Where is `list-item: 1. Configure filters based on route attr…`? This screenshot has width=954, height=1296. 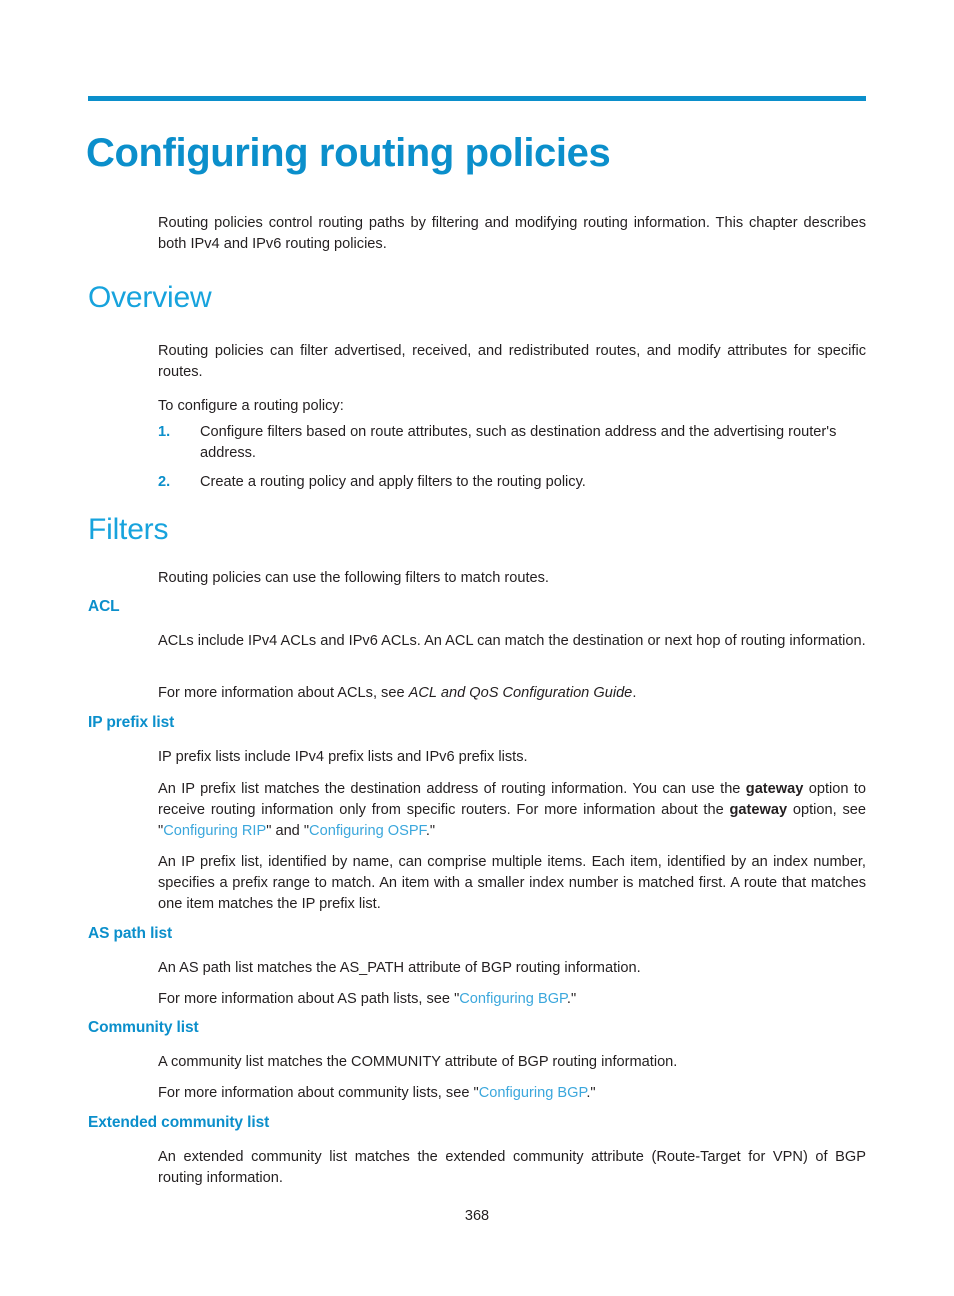
list-item: 1. Configure filters based on route attr… is located at coordinates (512, 443).